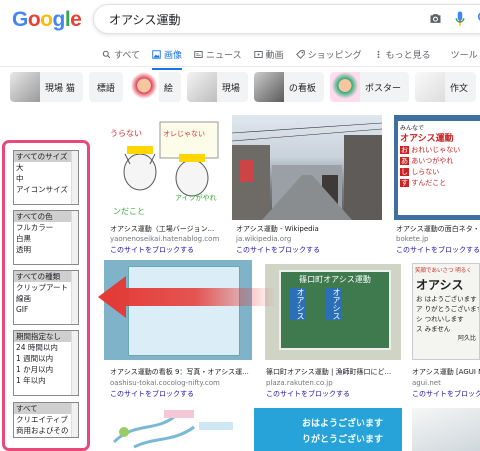  Describe the element at coordinates (46, 336) in the screenshot. I see `filter-option: 期間指定なし` at that location.